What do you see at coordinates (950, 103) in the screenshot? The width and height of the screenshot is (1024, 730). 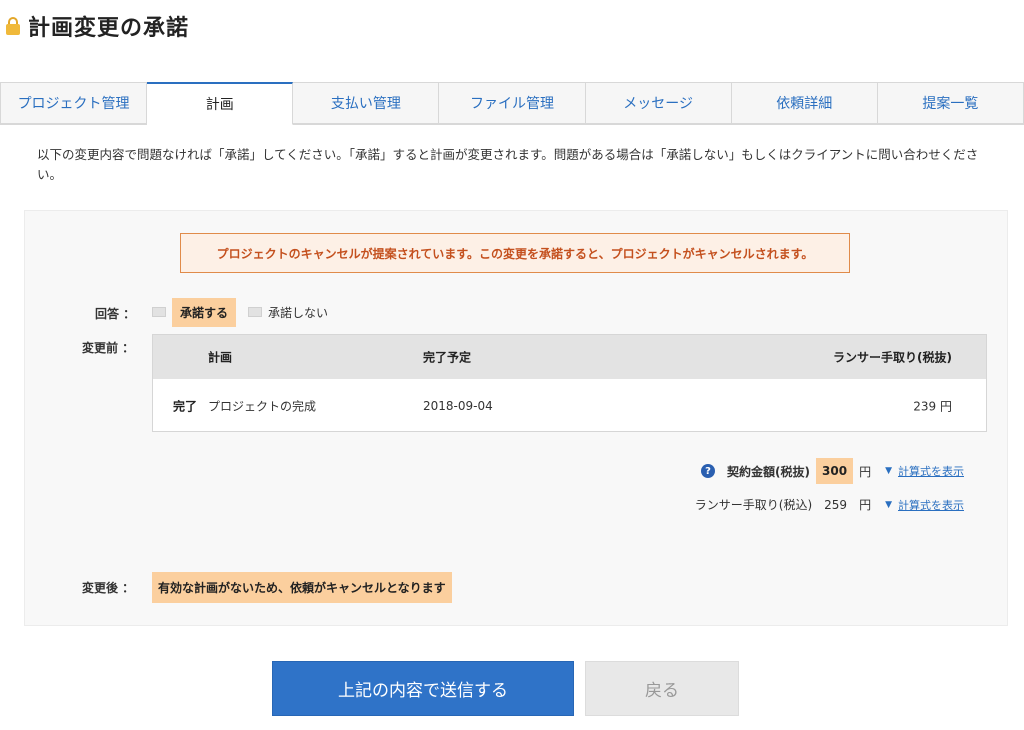 I see `tab-proposal-list: 提案一覧` at bounding box center [950, 103].